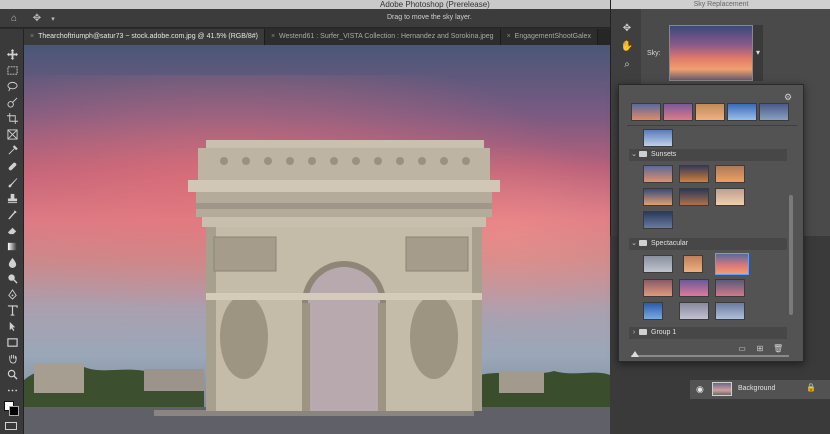  Describe the element at coordinates (757, 388) in the screenshot. I see `layer-name: Background` at that location.